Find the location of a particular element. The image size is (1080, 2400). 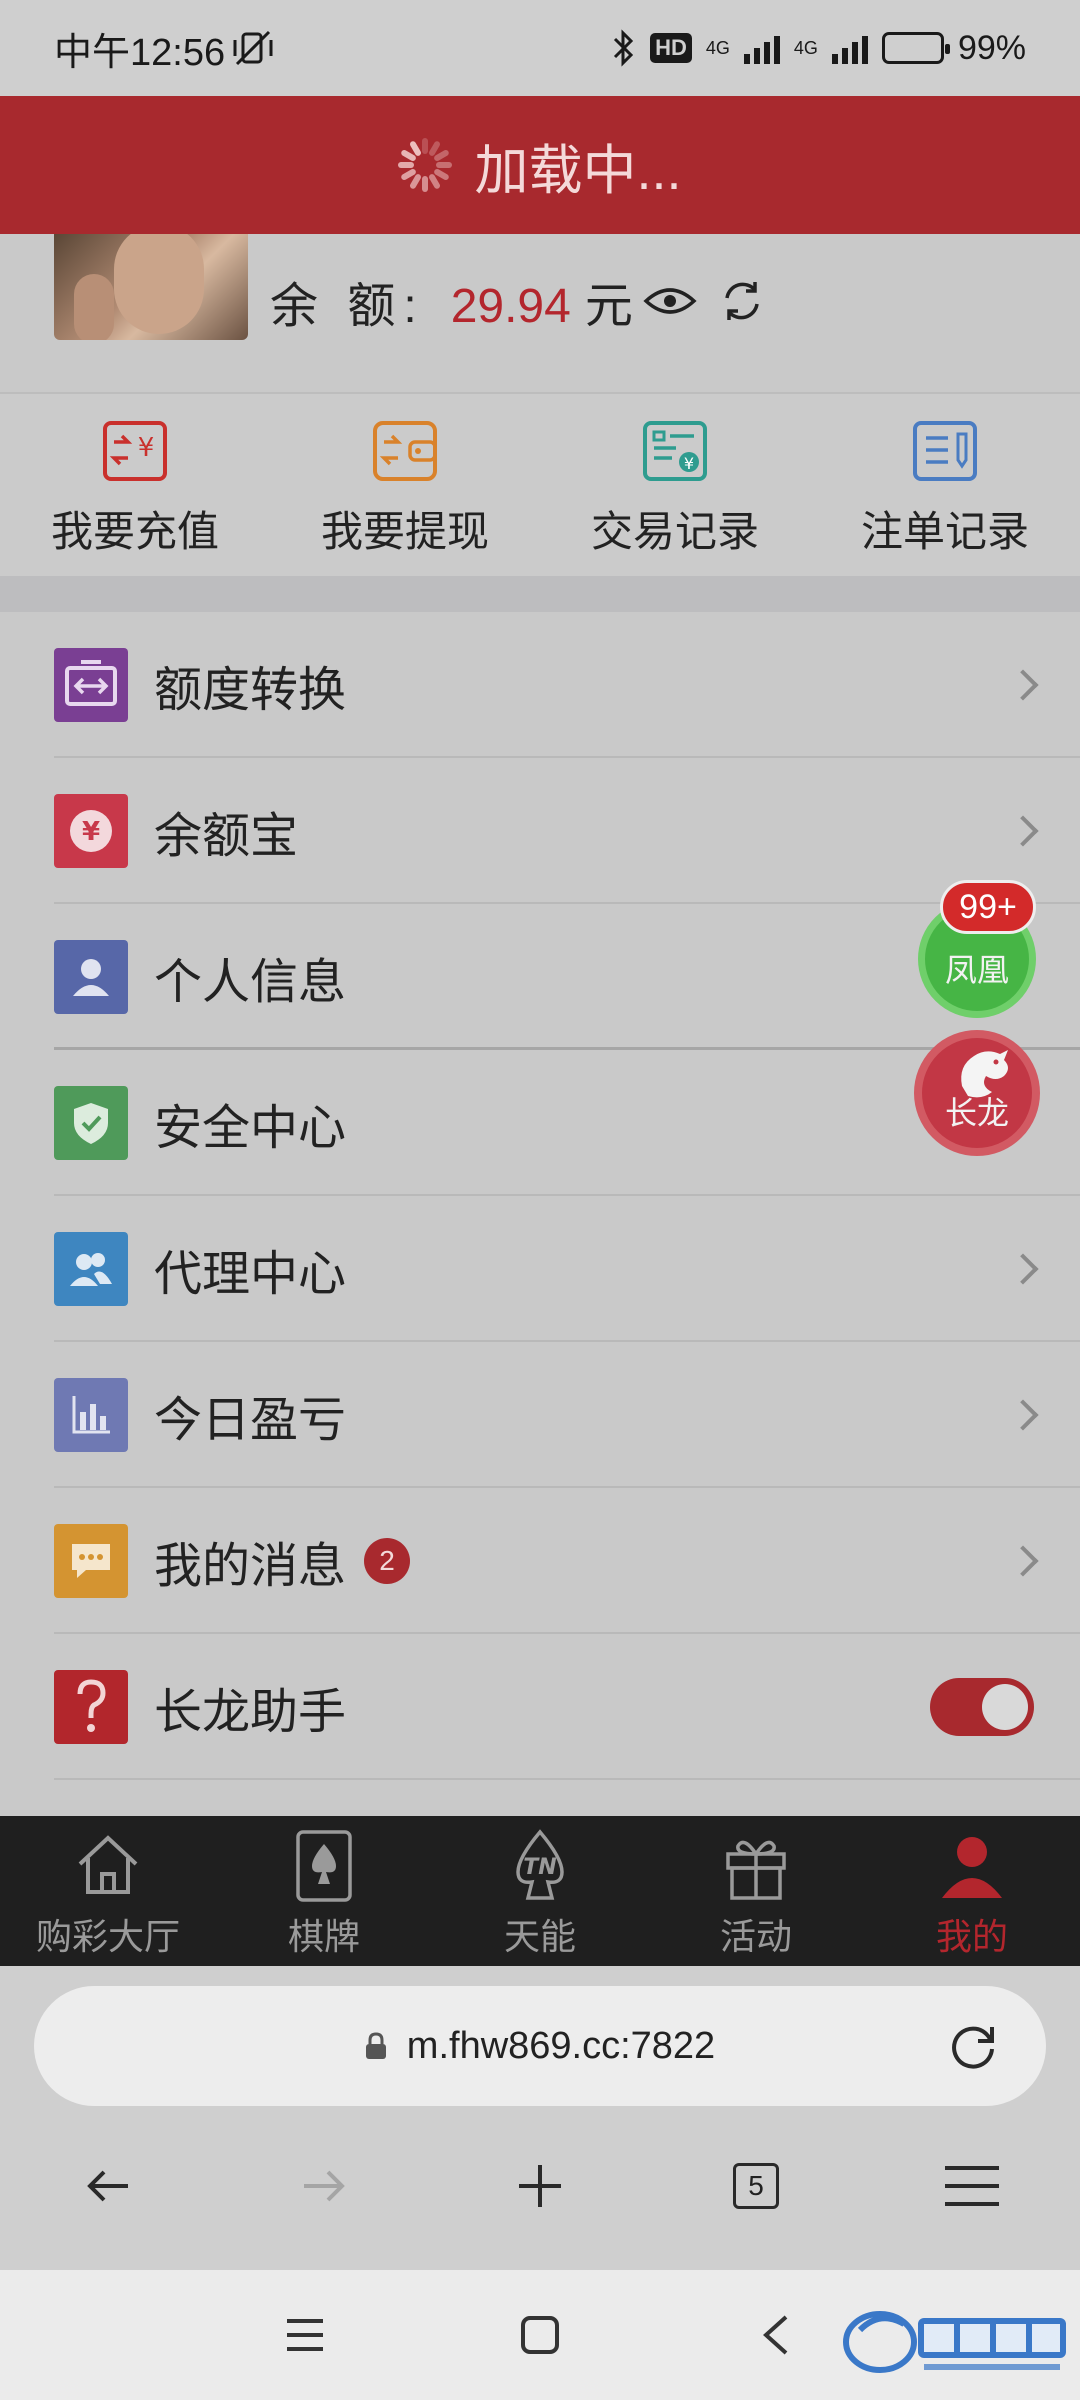

recharge-icon: ¥ is located at coordinates (135, 451).